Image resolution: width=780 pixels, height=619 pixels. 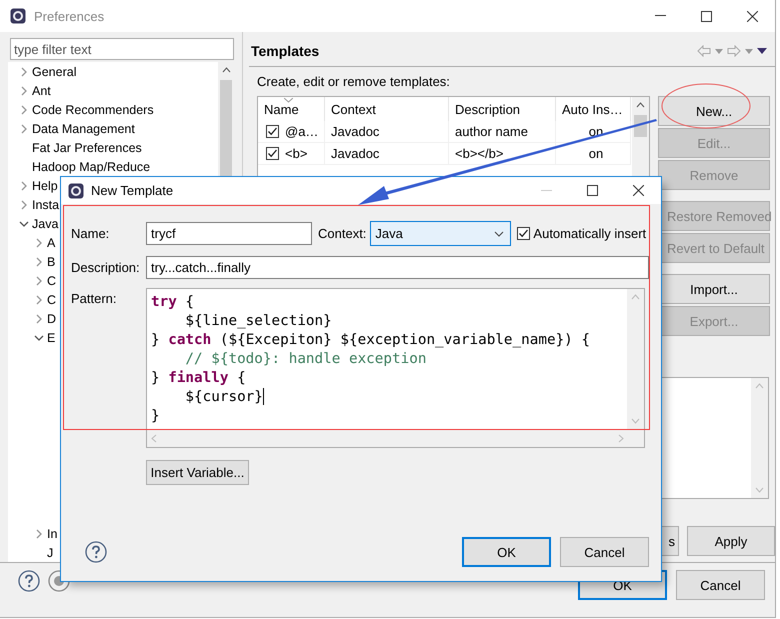 I want to click on field-label: Context:, so click(x=342, y=233).